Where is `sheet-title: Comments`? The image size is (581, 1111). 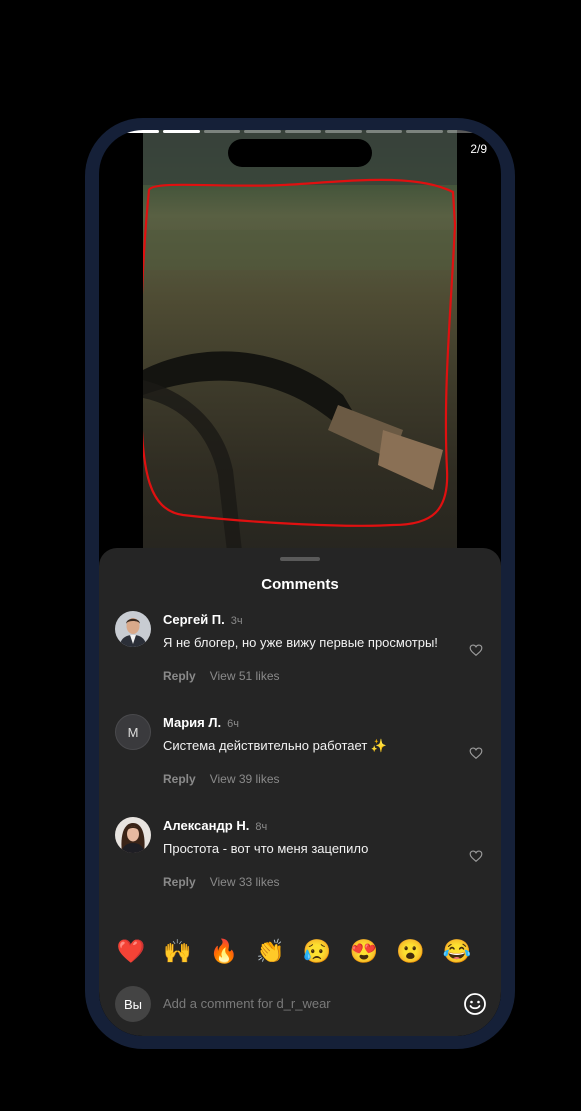 sheet-title: Comments is located at coordinates (300, 584).